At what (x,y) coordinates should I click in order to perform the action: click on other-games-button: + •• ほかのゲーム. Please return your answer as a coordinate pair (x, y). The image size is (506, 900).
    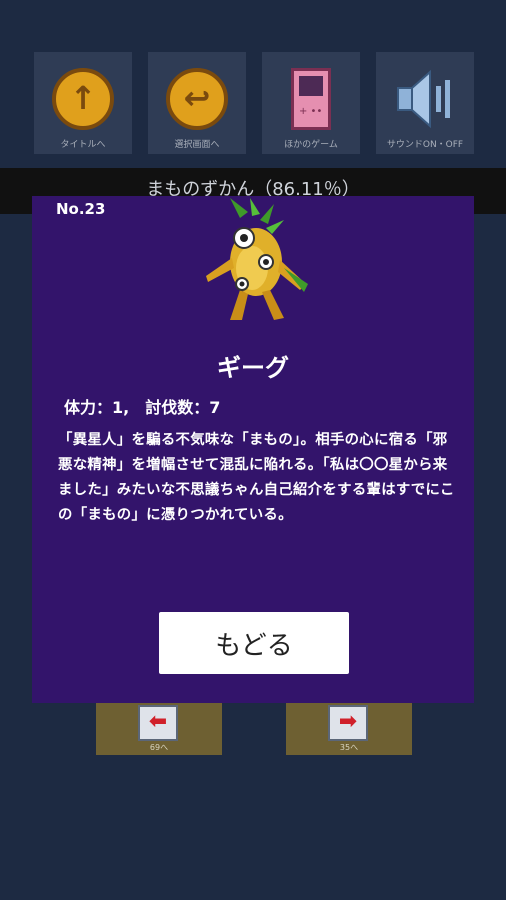
    Looking at the image, I should click on (311, 103).